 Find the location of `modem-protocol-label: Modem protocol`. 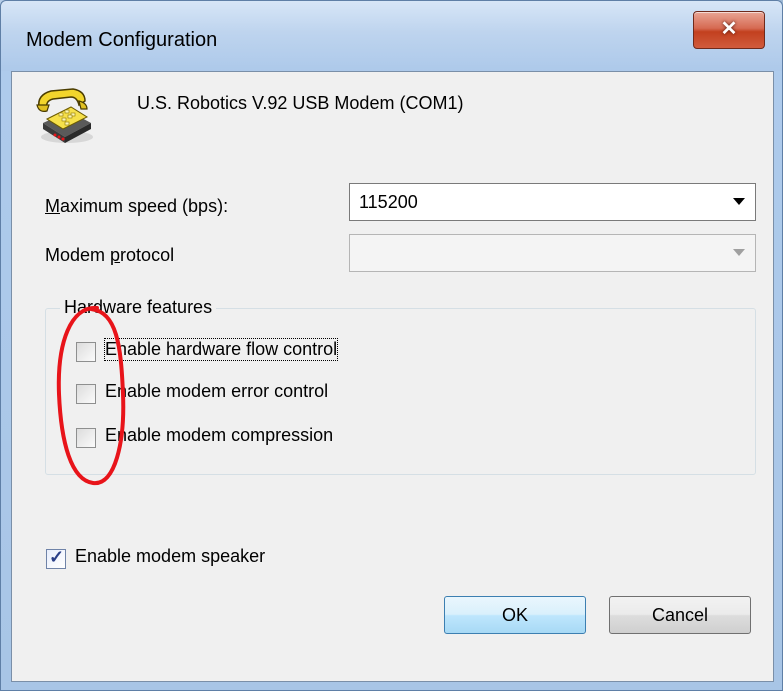

modem-protocol-label: Modem protocol is located at coordinates (110, 255).